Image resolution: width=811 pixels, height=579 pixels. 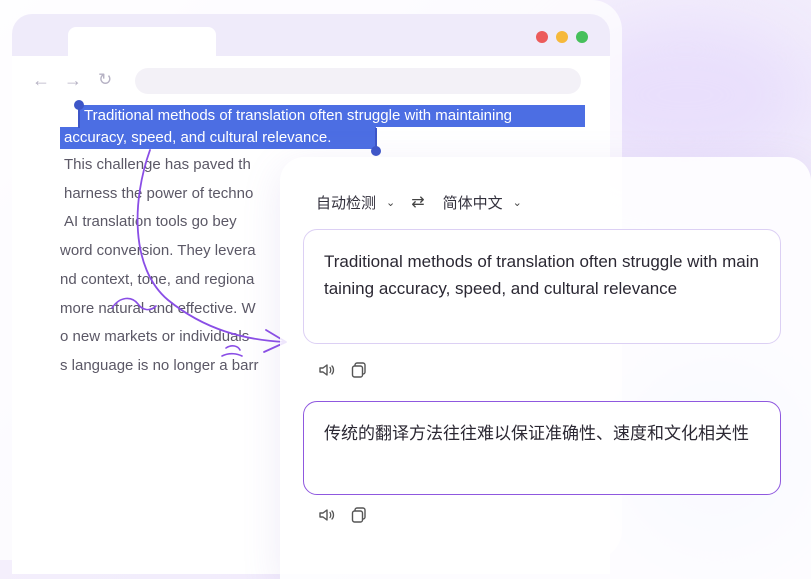 What do you see at coordinates (158, 308) in the screenshot?
I see `article-text-line: more natural and effective. W` at bounding box center [158, 308].